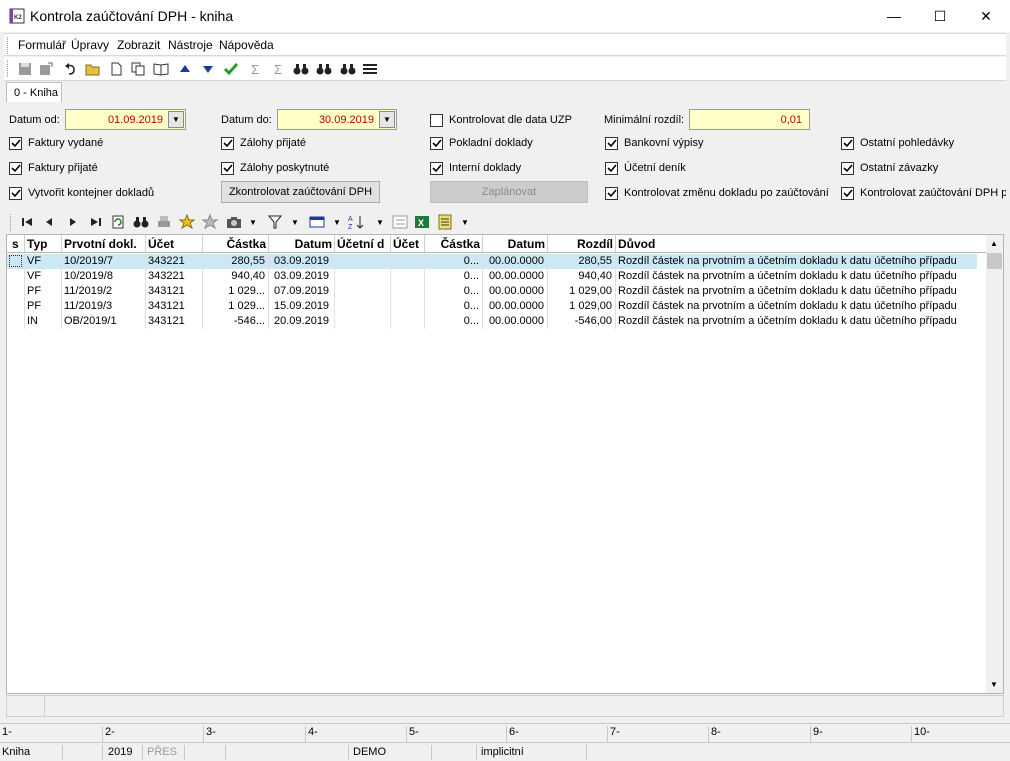 This screenshot has width=1010, height=761. Describe the element at coordinates (408, 244) in the screenshot. I see `col-header-ucet-2: Účet` at that location.